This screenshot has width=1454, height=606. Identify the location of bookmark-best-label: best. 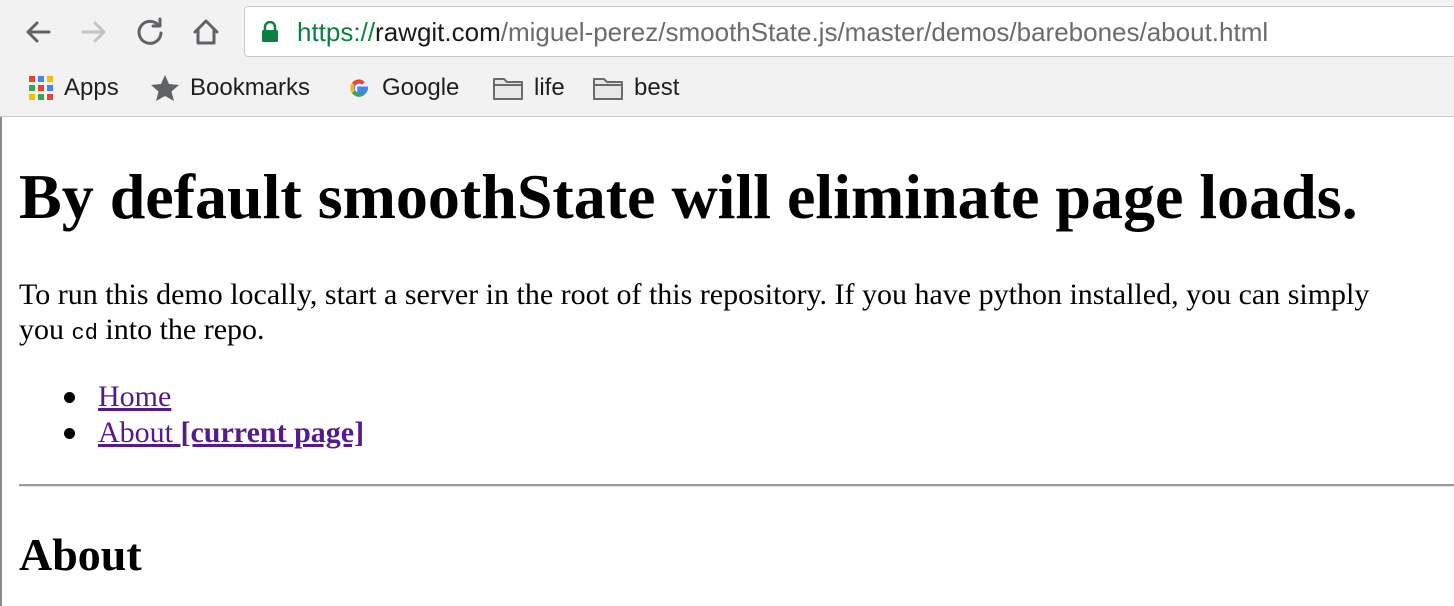
(657, 87).